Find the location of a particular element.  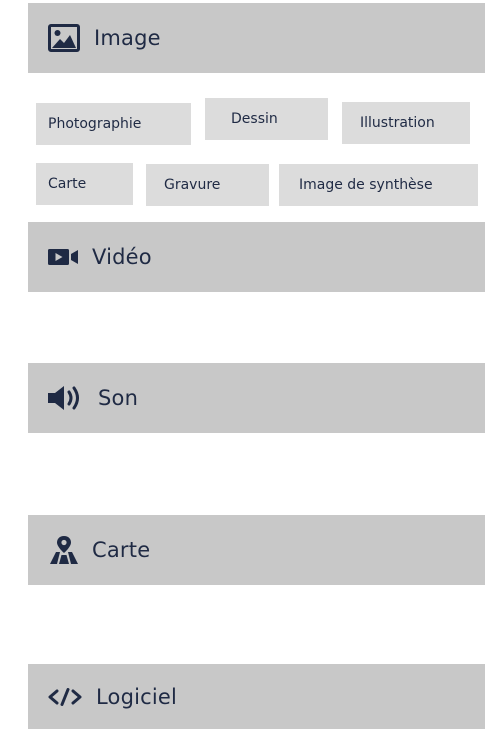

section-logiciel-label: Logiciel is located at coordinates (137, 696).